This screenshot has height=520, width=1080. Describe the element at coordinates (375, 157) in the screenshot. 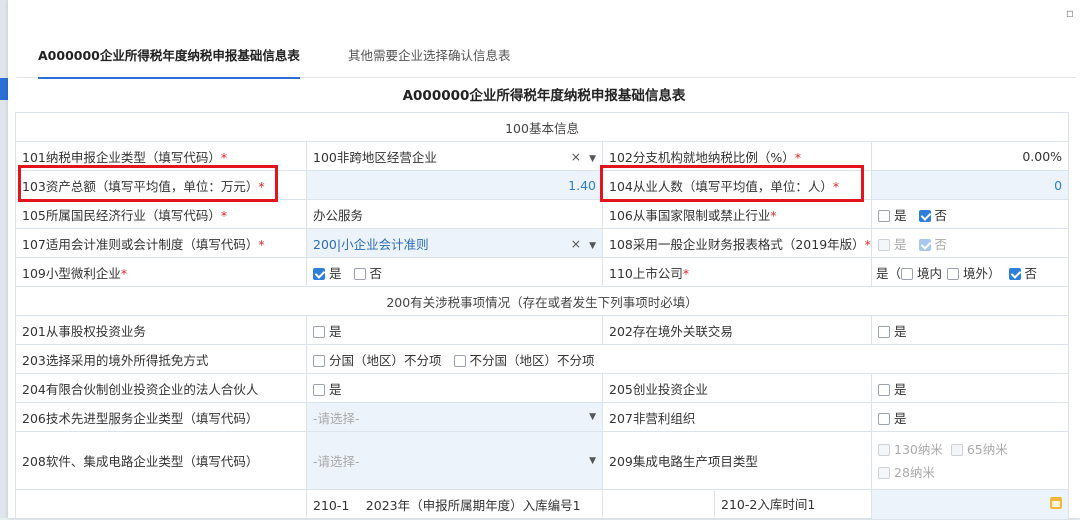

I see `row-101-value: 100非跨地区经营企业` at that location.